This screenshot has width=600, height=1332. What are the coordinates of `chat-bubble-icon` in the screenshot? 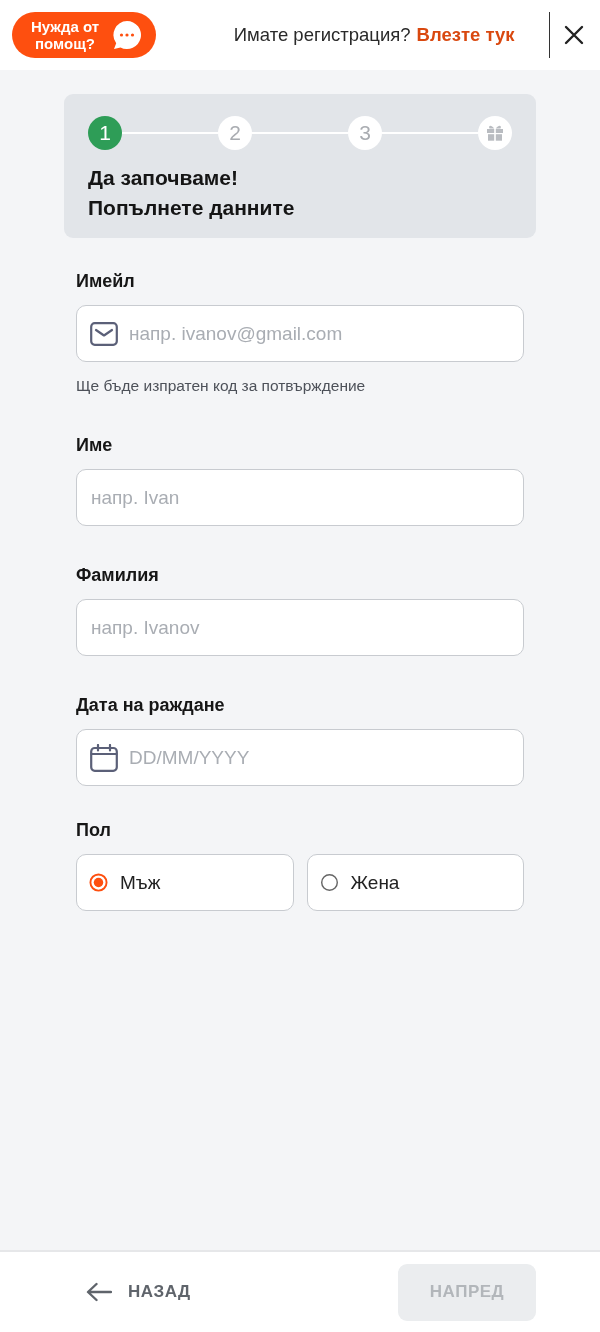 It's located at (127, 35).